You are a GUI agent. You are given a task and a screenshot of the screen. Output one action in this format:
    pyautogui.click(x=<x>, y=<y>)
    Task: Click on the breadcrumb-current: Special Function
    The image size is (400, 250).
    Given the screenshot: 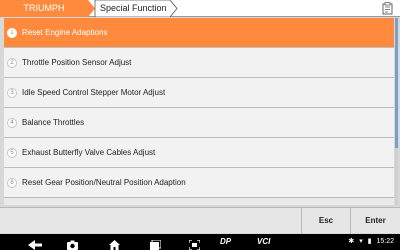 What is the action you would take?
    pyautogui.click(x=132, y=8)
    